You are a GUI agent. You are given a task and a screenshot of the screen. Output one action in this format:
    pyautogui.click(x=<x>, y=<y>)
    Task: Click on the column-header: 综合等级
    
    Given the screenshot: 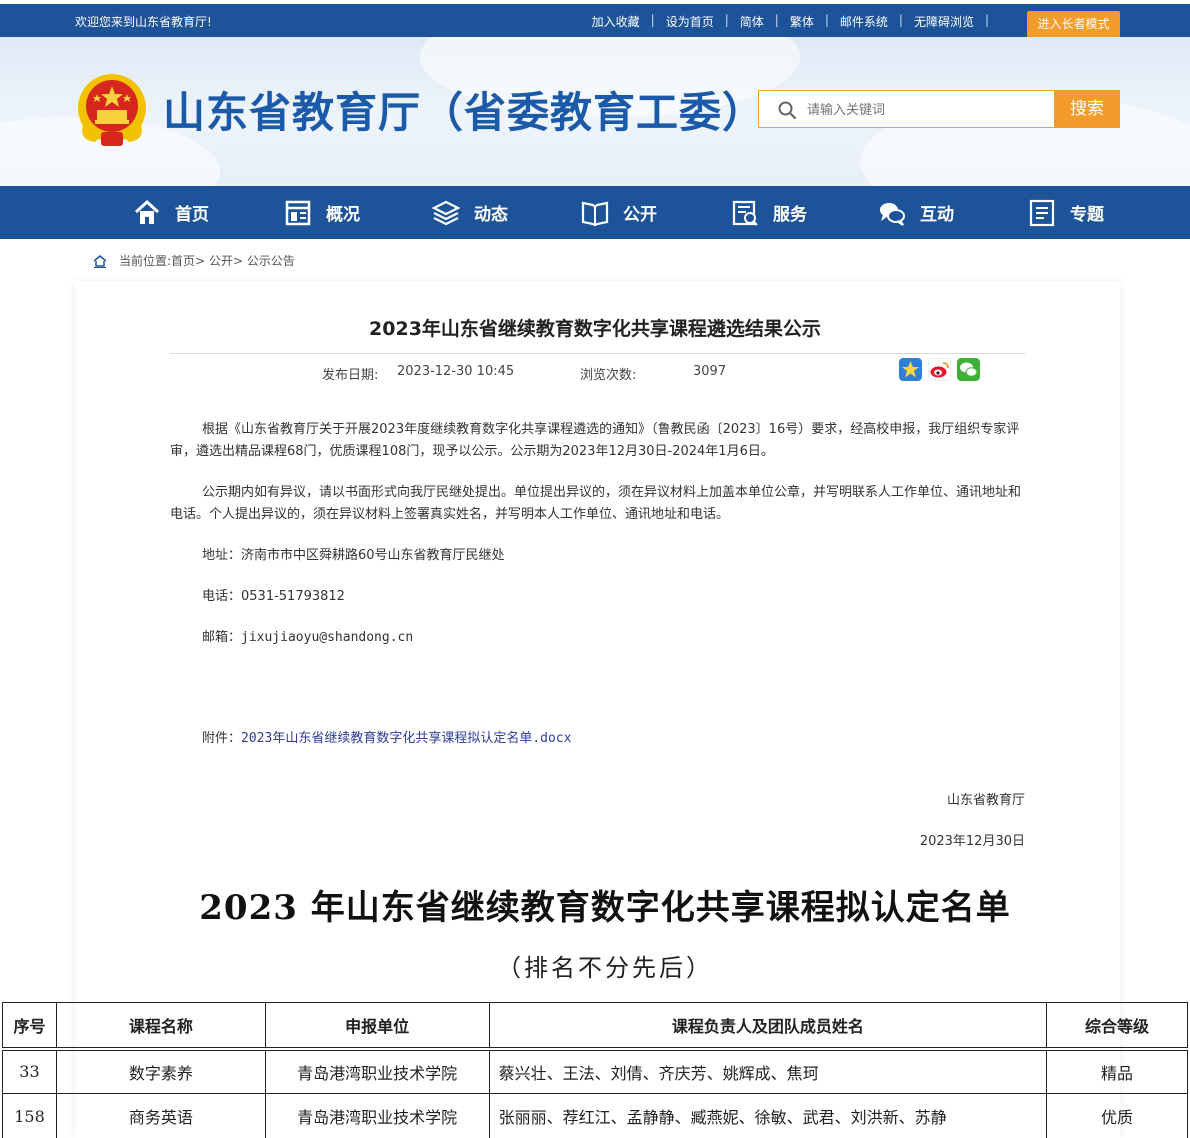 What is the action you would take?
    pyautogui.click(x=1117, y=1026)
    